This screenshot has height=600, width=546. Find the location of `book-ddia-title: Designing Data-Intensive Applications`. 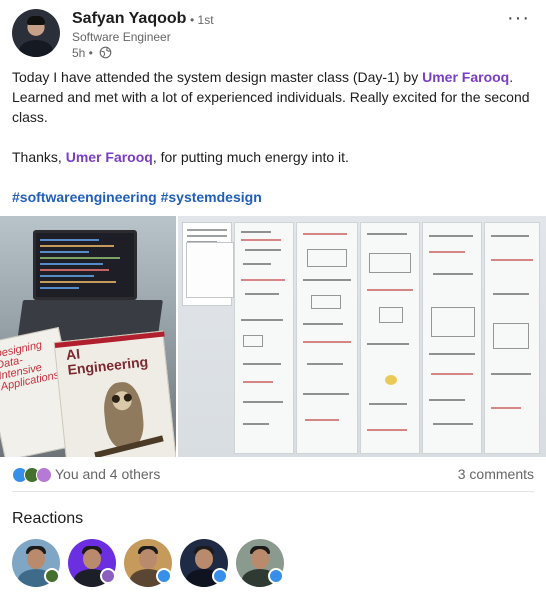

book-ddia-title: Designing Data-Intensive Applications is located at coordinates (30, 366).